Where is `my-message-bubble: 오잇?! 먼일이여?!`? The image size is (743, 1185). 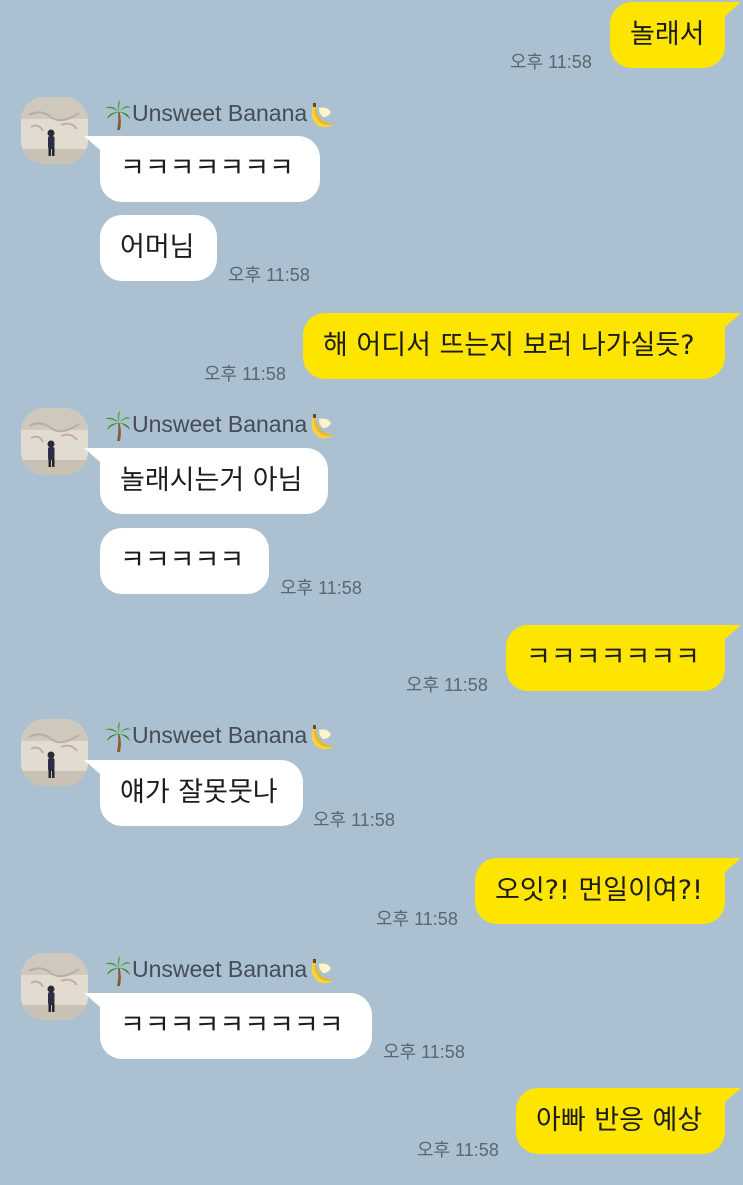
my-message-bubble: 오잇?! 먼일이여?! is located at coordinates (600, 891).